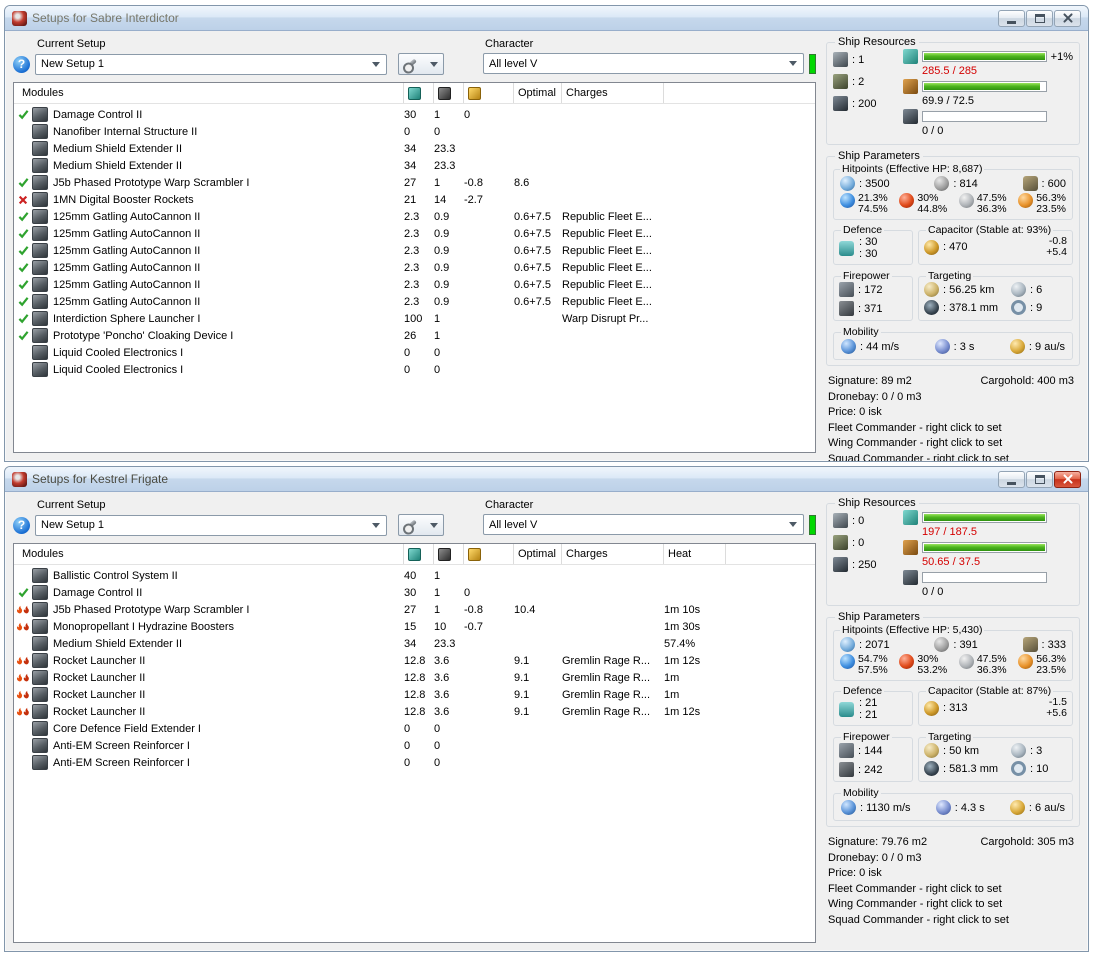 The height and width of the screenshot is (957, 1093). I want to click on character-skills-indicator, so click(812, 524).